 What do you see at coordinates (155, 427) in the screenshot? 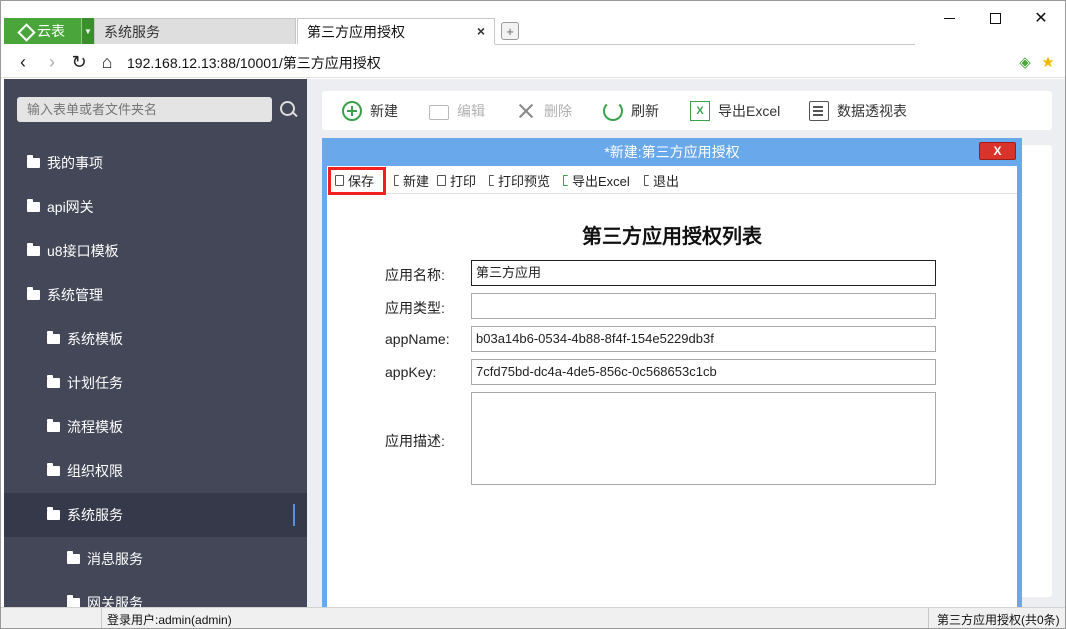
I see `sidebar-item-process-templates: 流程模板` at bounding box center [155, 427].